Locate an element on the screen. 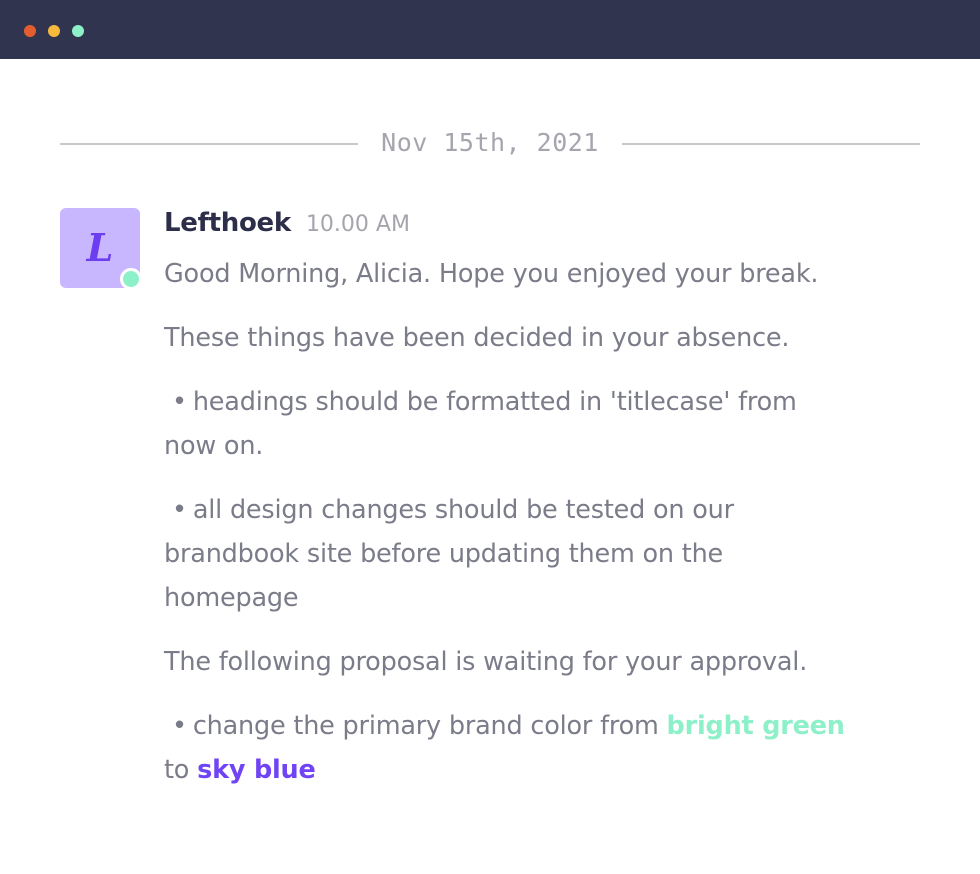 The width and height of the screenshot is (980, 874). maximize-window-button is located at coordinates (78, 31).